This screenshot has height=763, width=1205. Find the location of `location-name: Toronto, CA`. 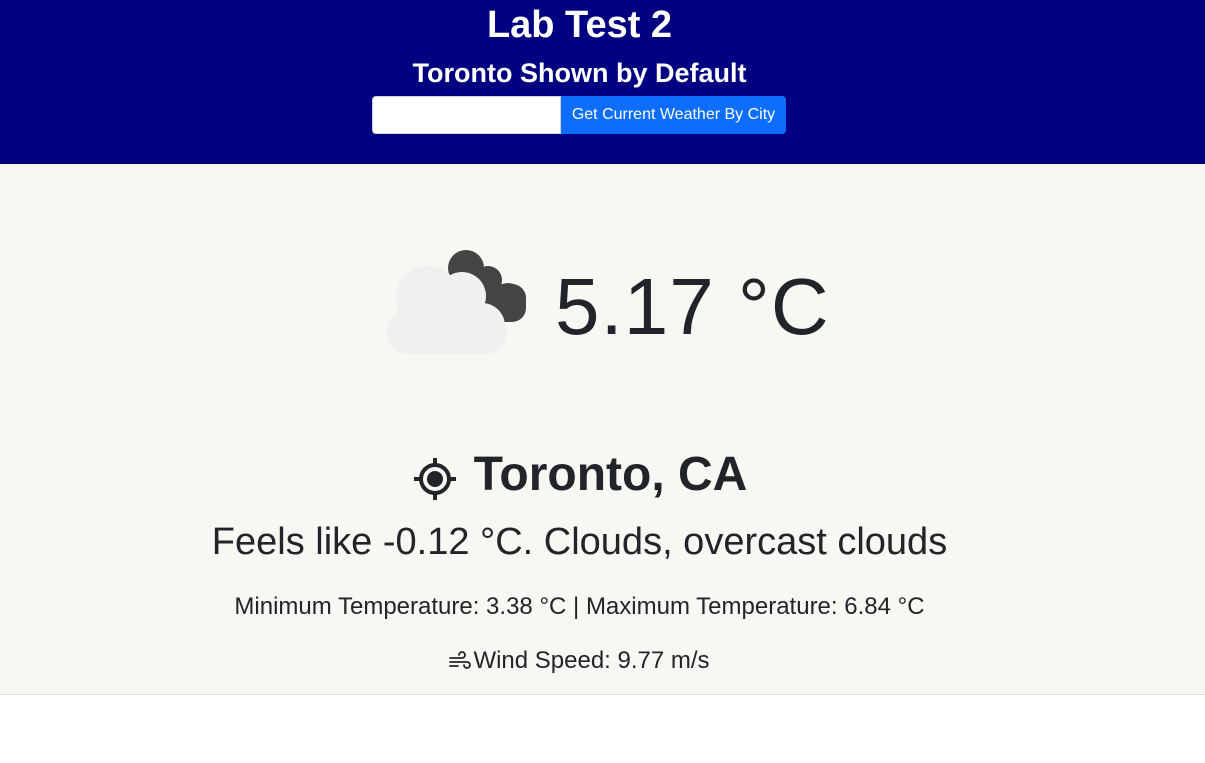

location-name: Toronto, CA is located at coordinates (610, 474).